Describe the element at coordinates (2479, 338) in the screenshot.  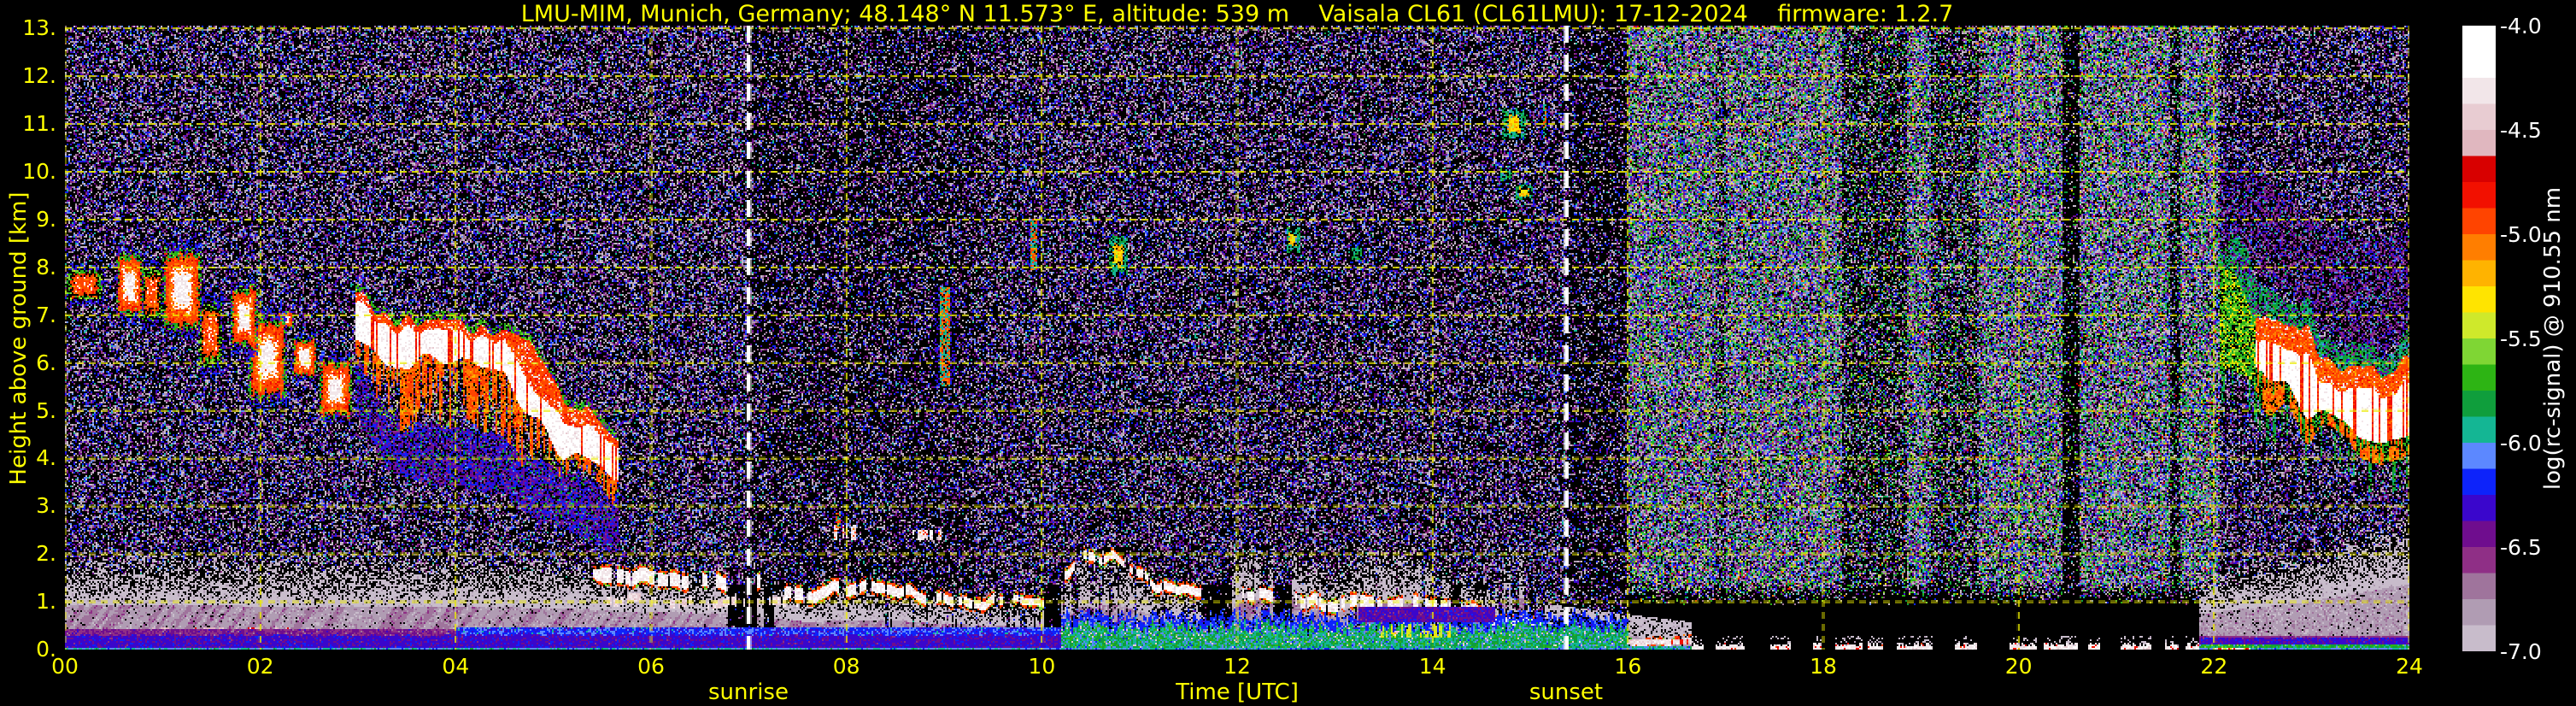
I see `colorbar` at that location.